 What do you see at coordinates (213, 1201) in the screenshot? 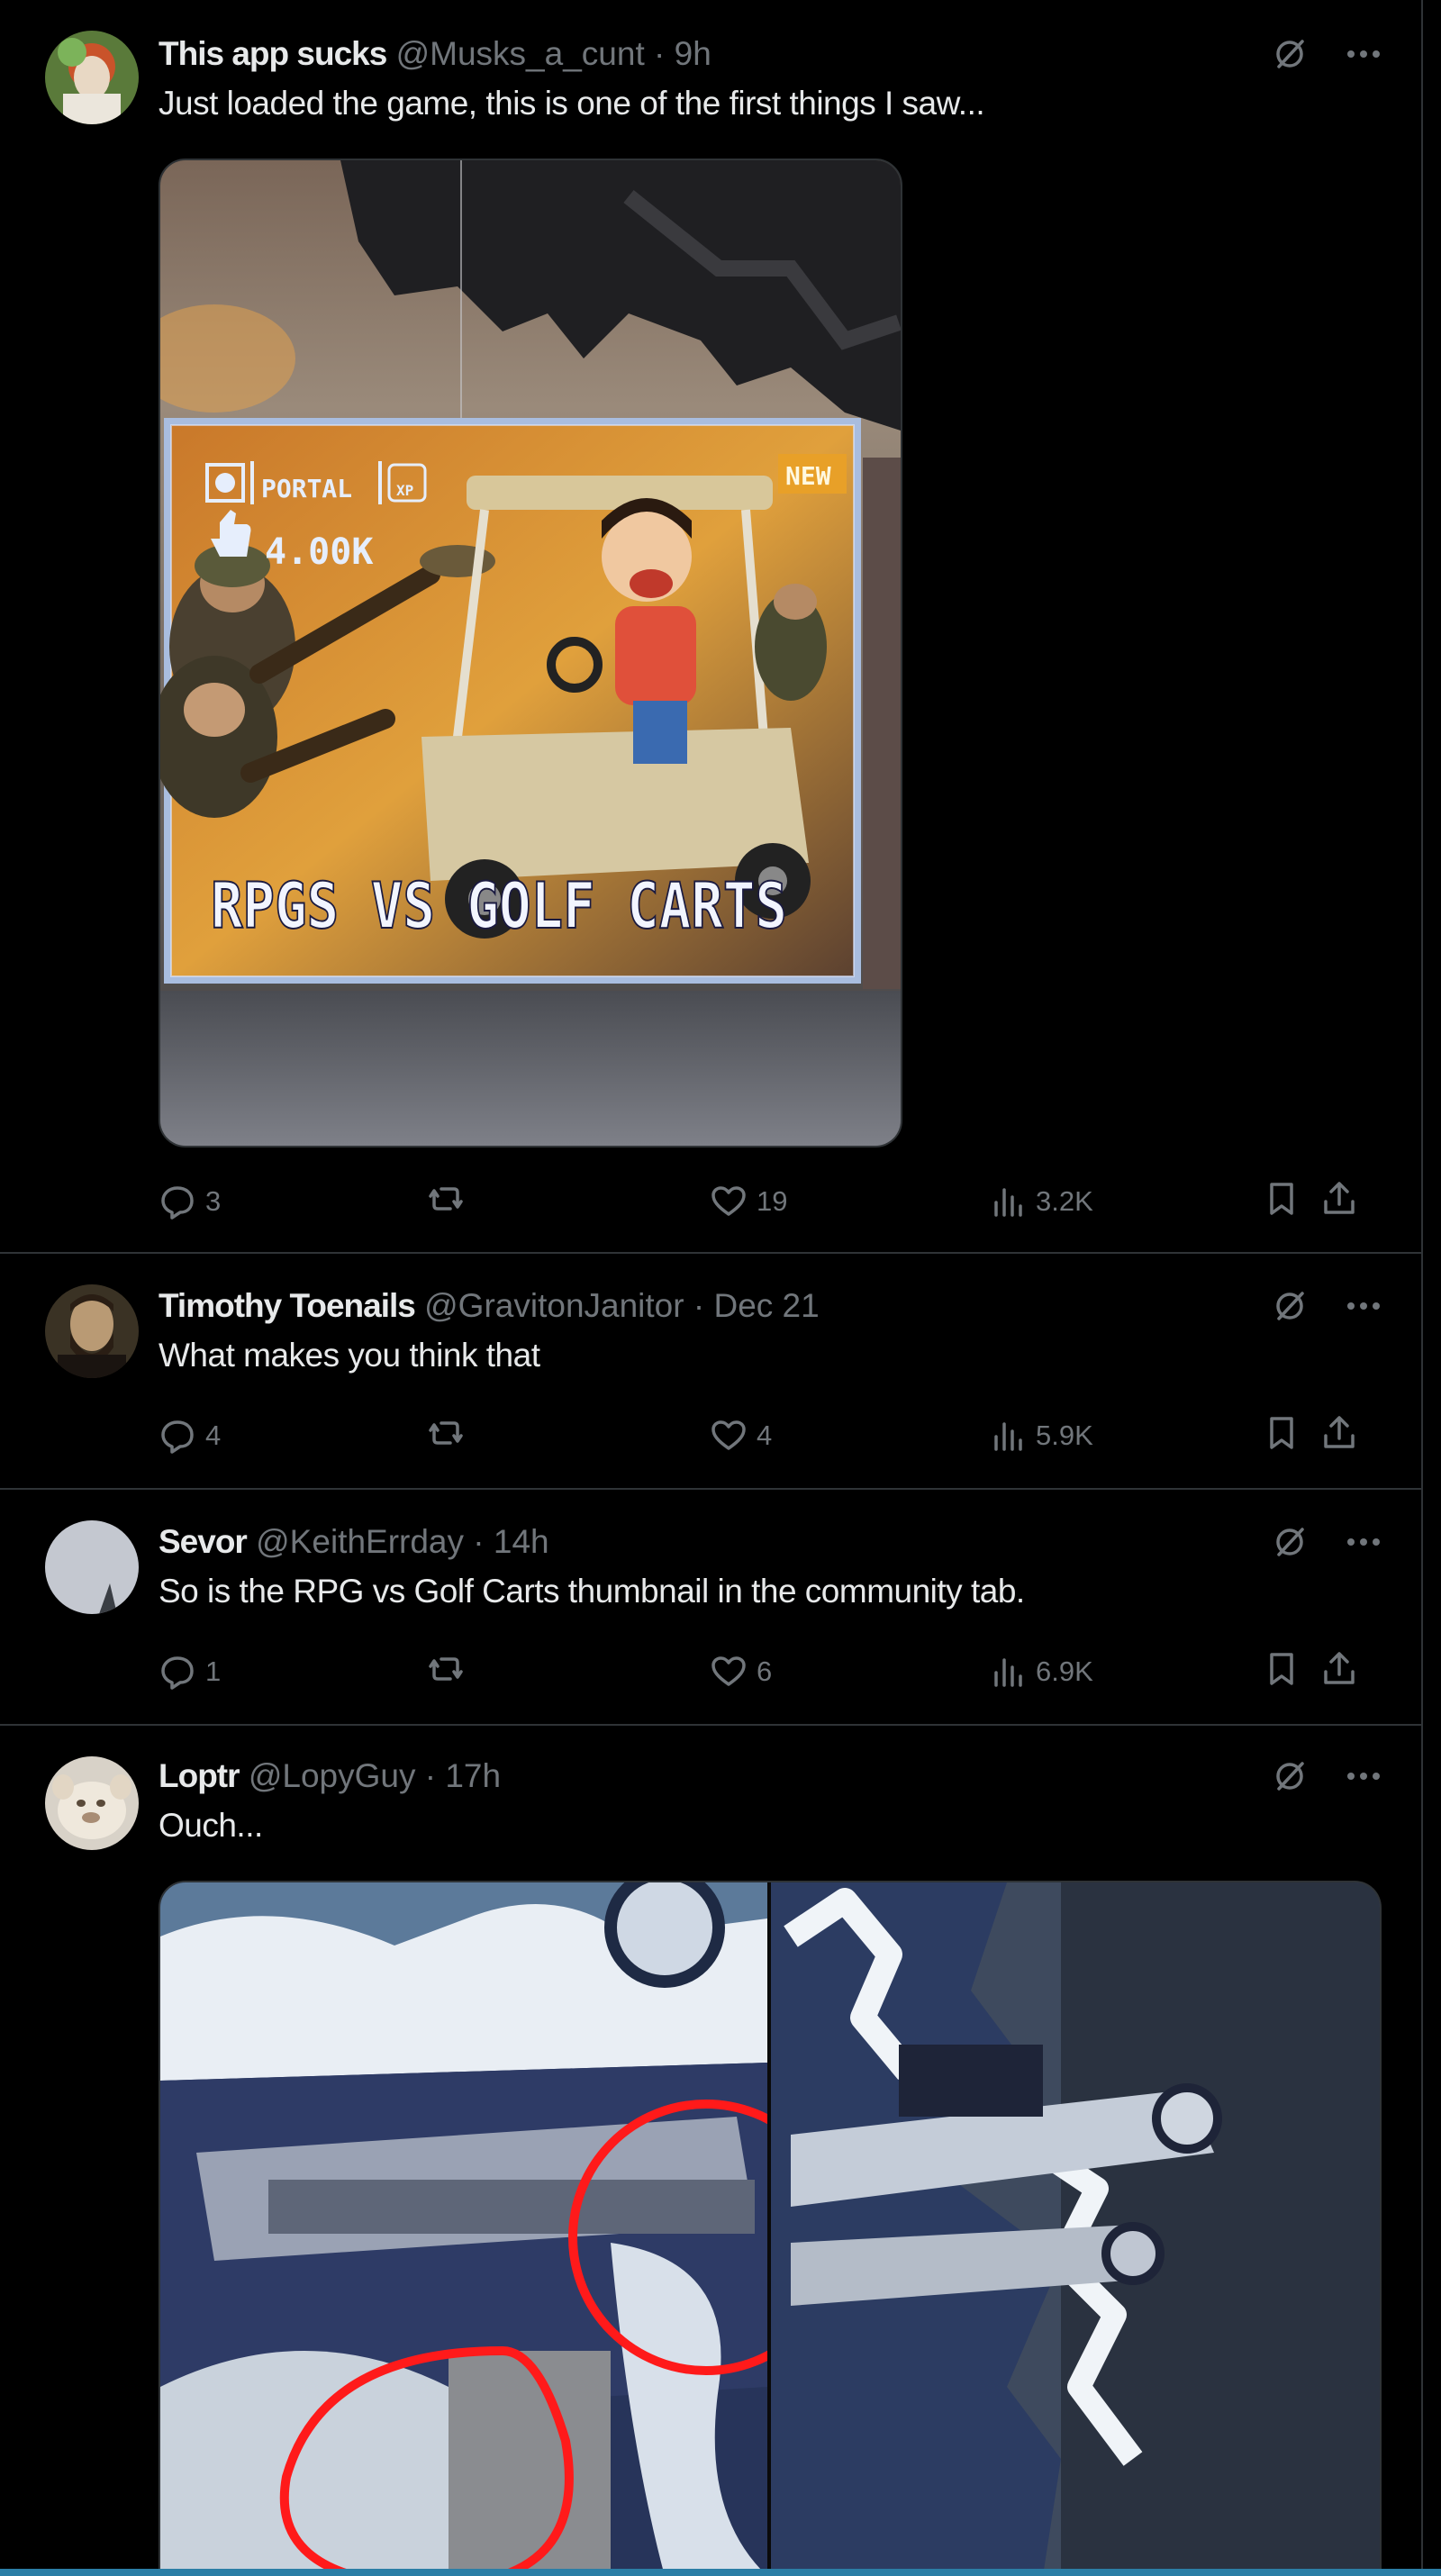
I see `reply-count: 3` at bounding box center [213, 1201].